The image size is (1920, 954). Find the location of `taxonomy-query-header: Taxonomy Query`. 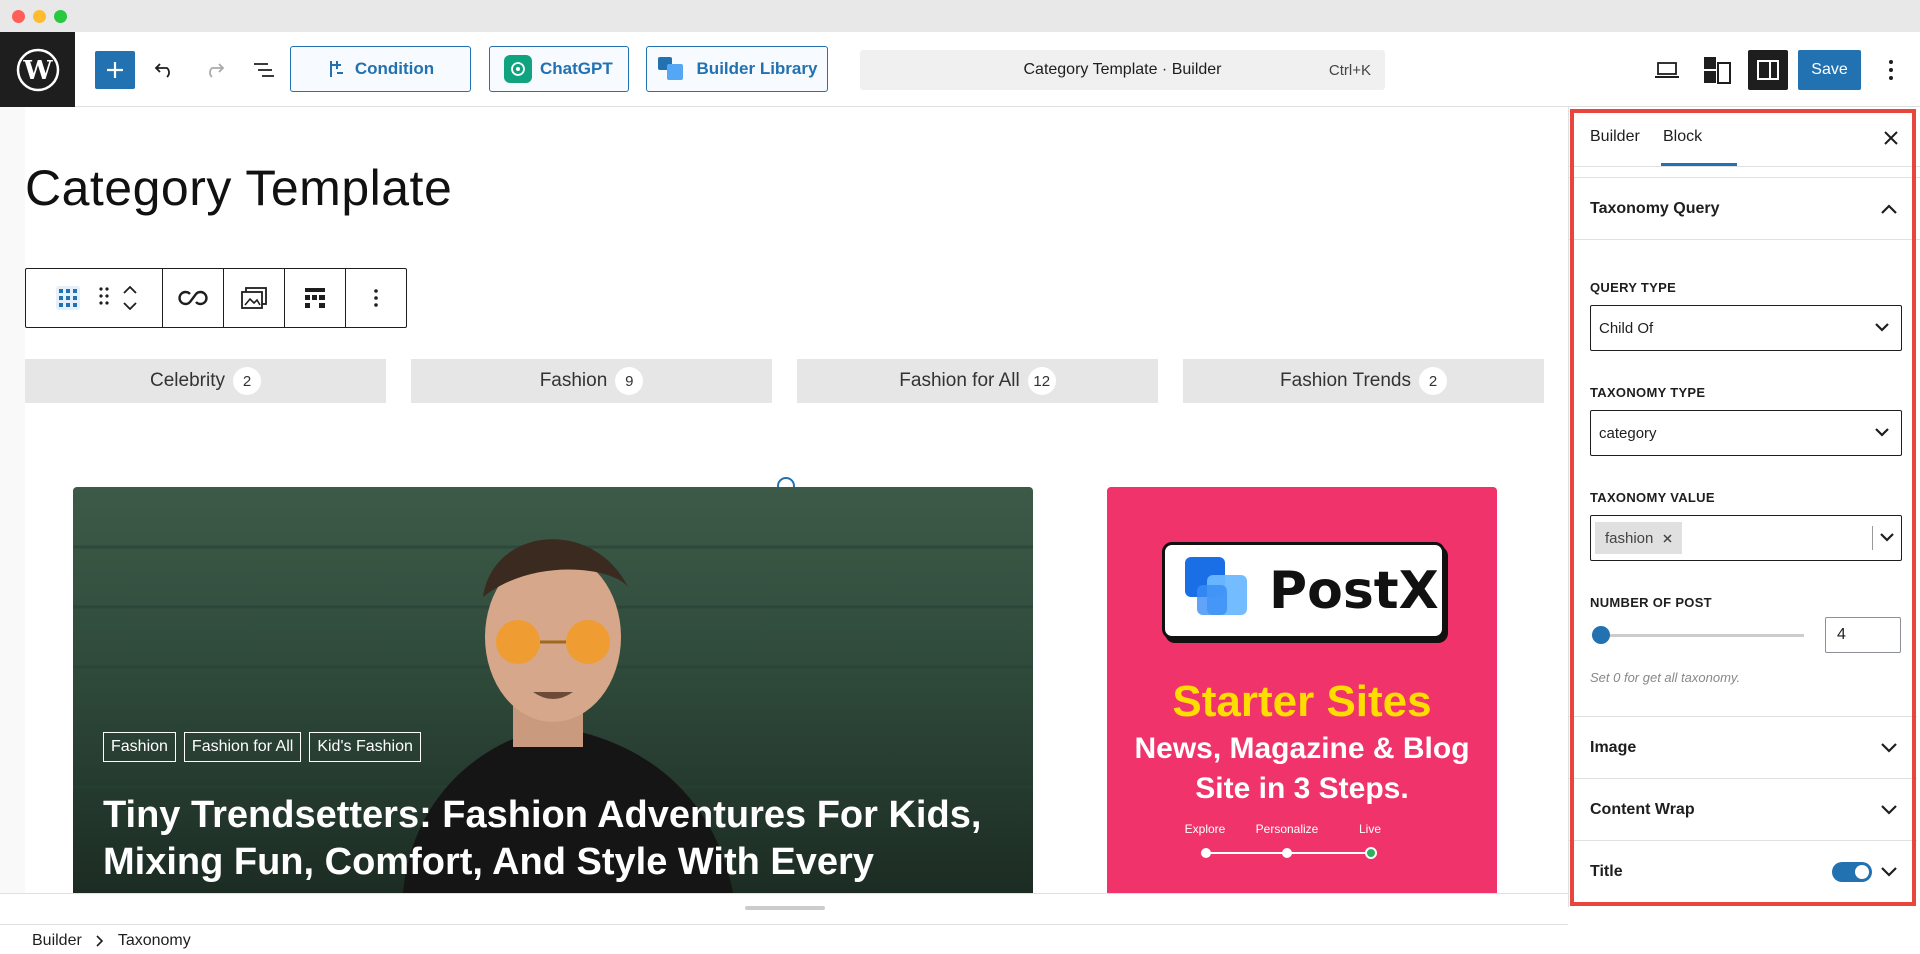

taxonomy-query-header: Taxonomy Query is located at coordinates (1744, 208).